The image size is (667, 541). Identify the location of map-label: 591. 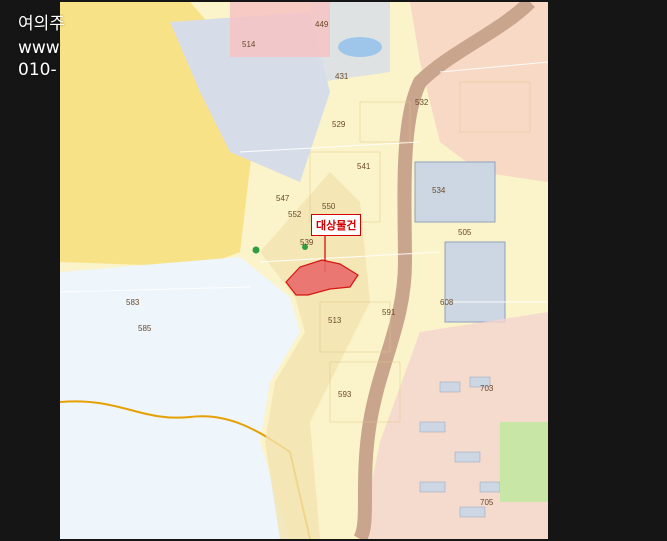
(389, 312).